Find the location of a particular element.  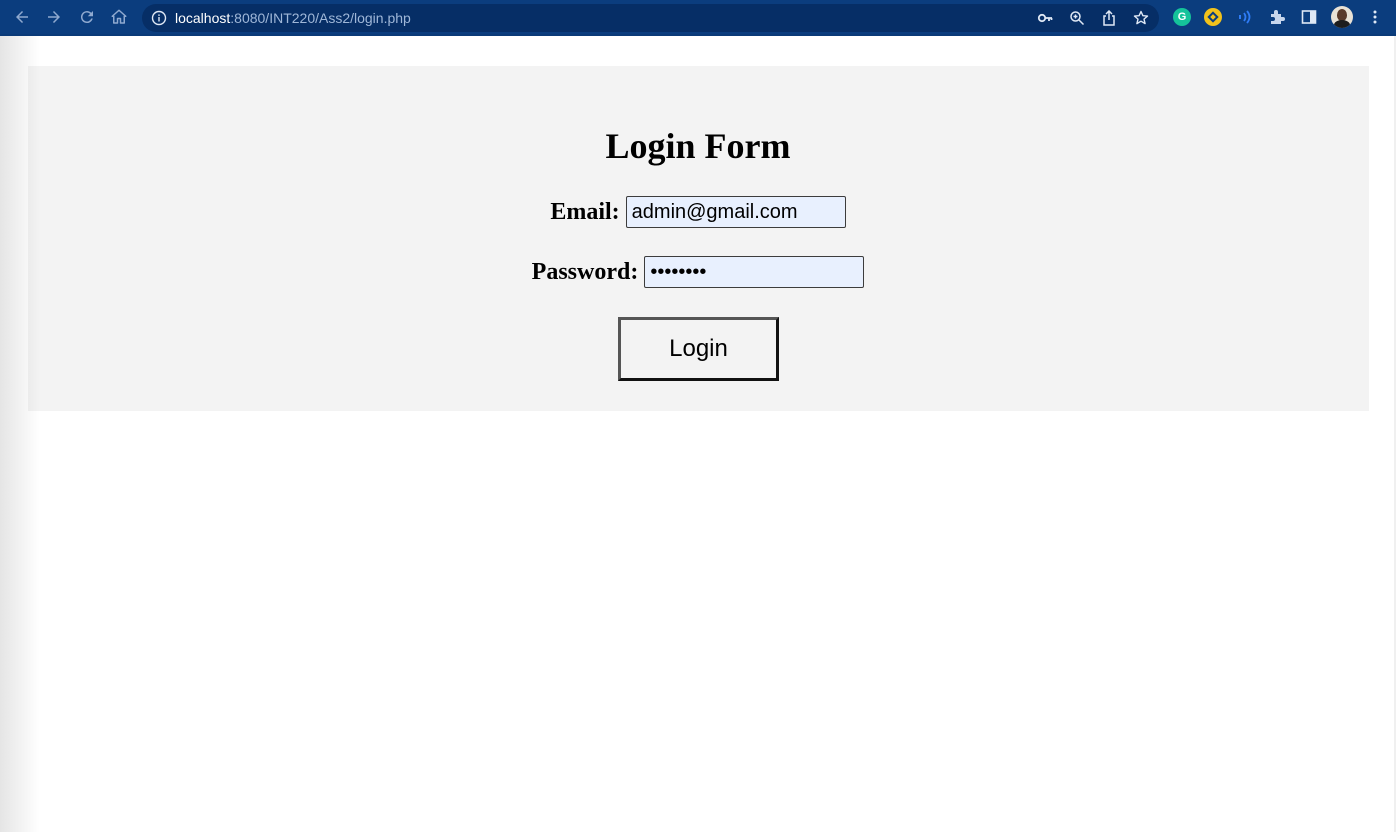

zoom-icon is located at coordinates (1077, 18).